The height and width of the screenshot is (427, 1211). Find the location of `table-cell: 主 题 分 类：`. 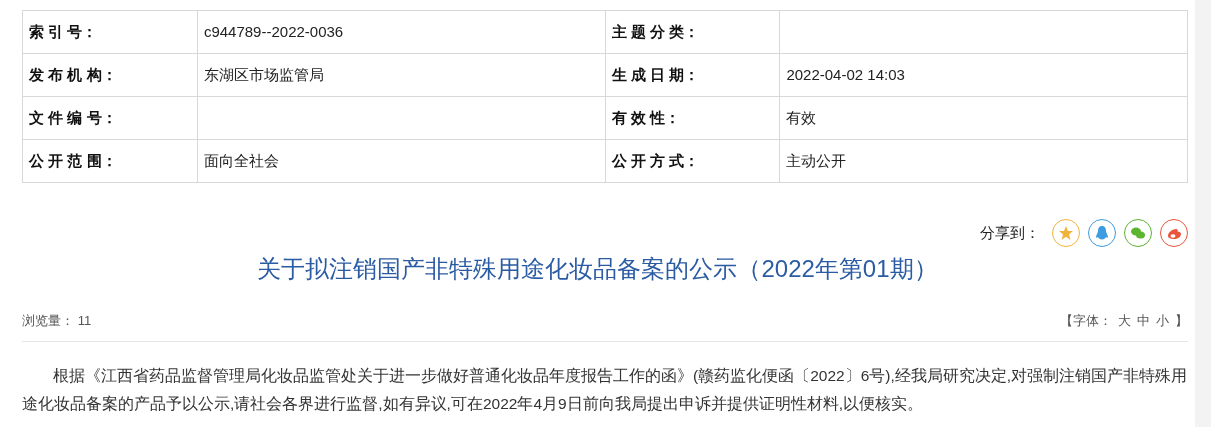

table-cell: 主 题 分 类： is located at coordinates (692, 32).